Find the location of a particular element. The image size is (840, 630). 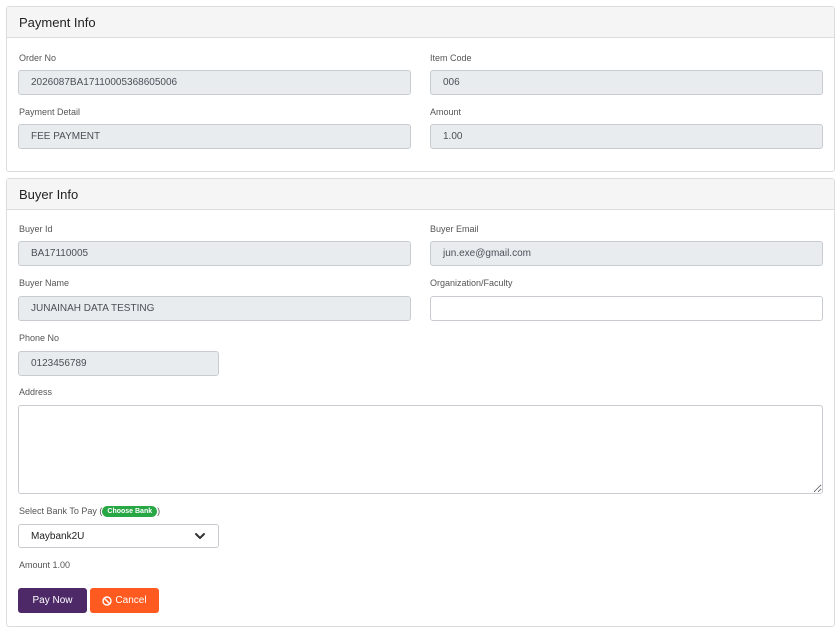

bank-select: Maybank2U is located at coordinates (118, 536).